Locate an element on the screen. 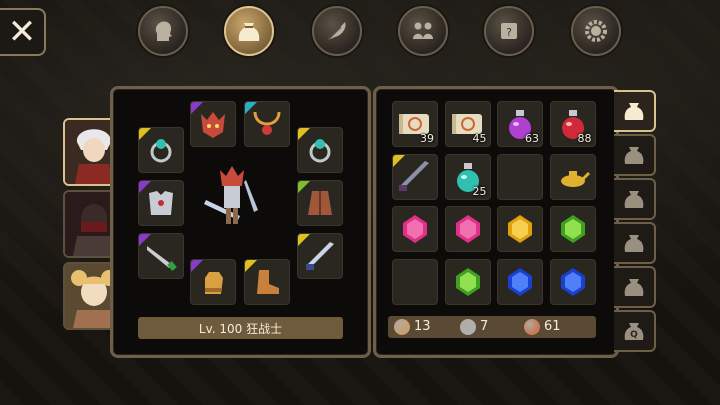 The width and height of the screenshot is (720, 405). dark-sword-icon is located at coordinates (162, 258).